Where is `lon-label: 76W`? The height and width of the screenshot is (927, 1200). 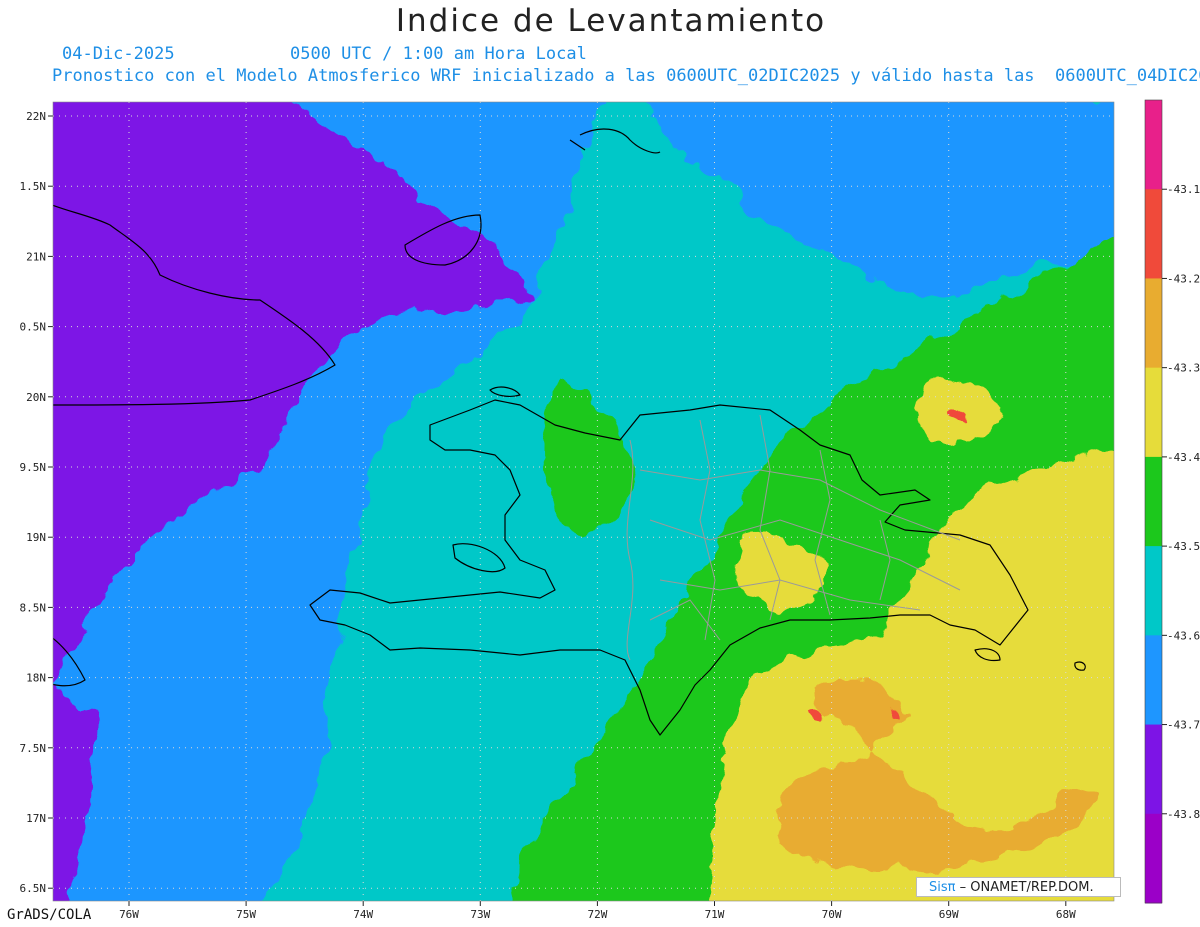
lon-label: 76W is located at coordinates (129, 914).